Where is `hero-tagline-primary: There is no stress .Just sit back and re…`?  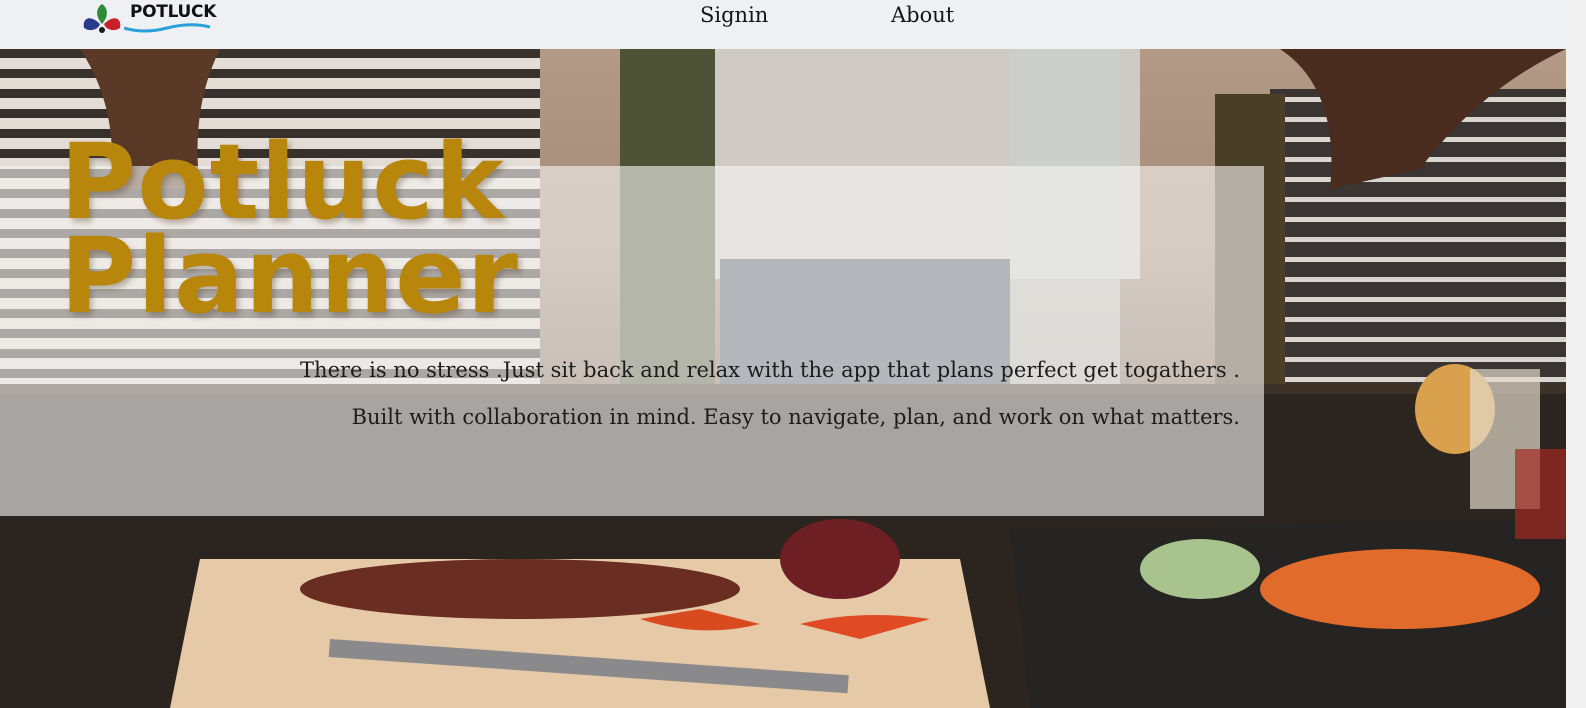 hero-tagline-primary: There is no stress .Just sit back and re… is located at coordinates (770, 370).